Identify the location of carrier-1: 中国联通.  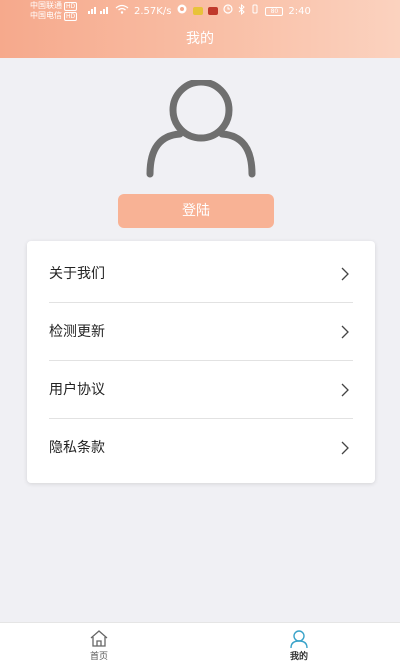
(46, 5).